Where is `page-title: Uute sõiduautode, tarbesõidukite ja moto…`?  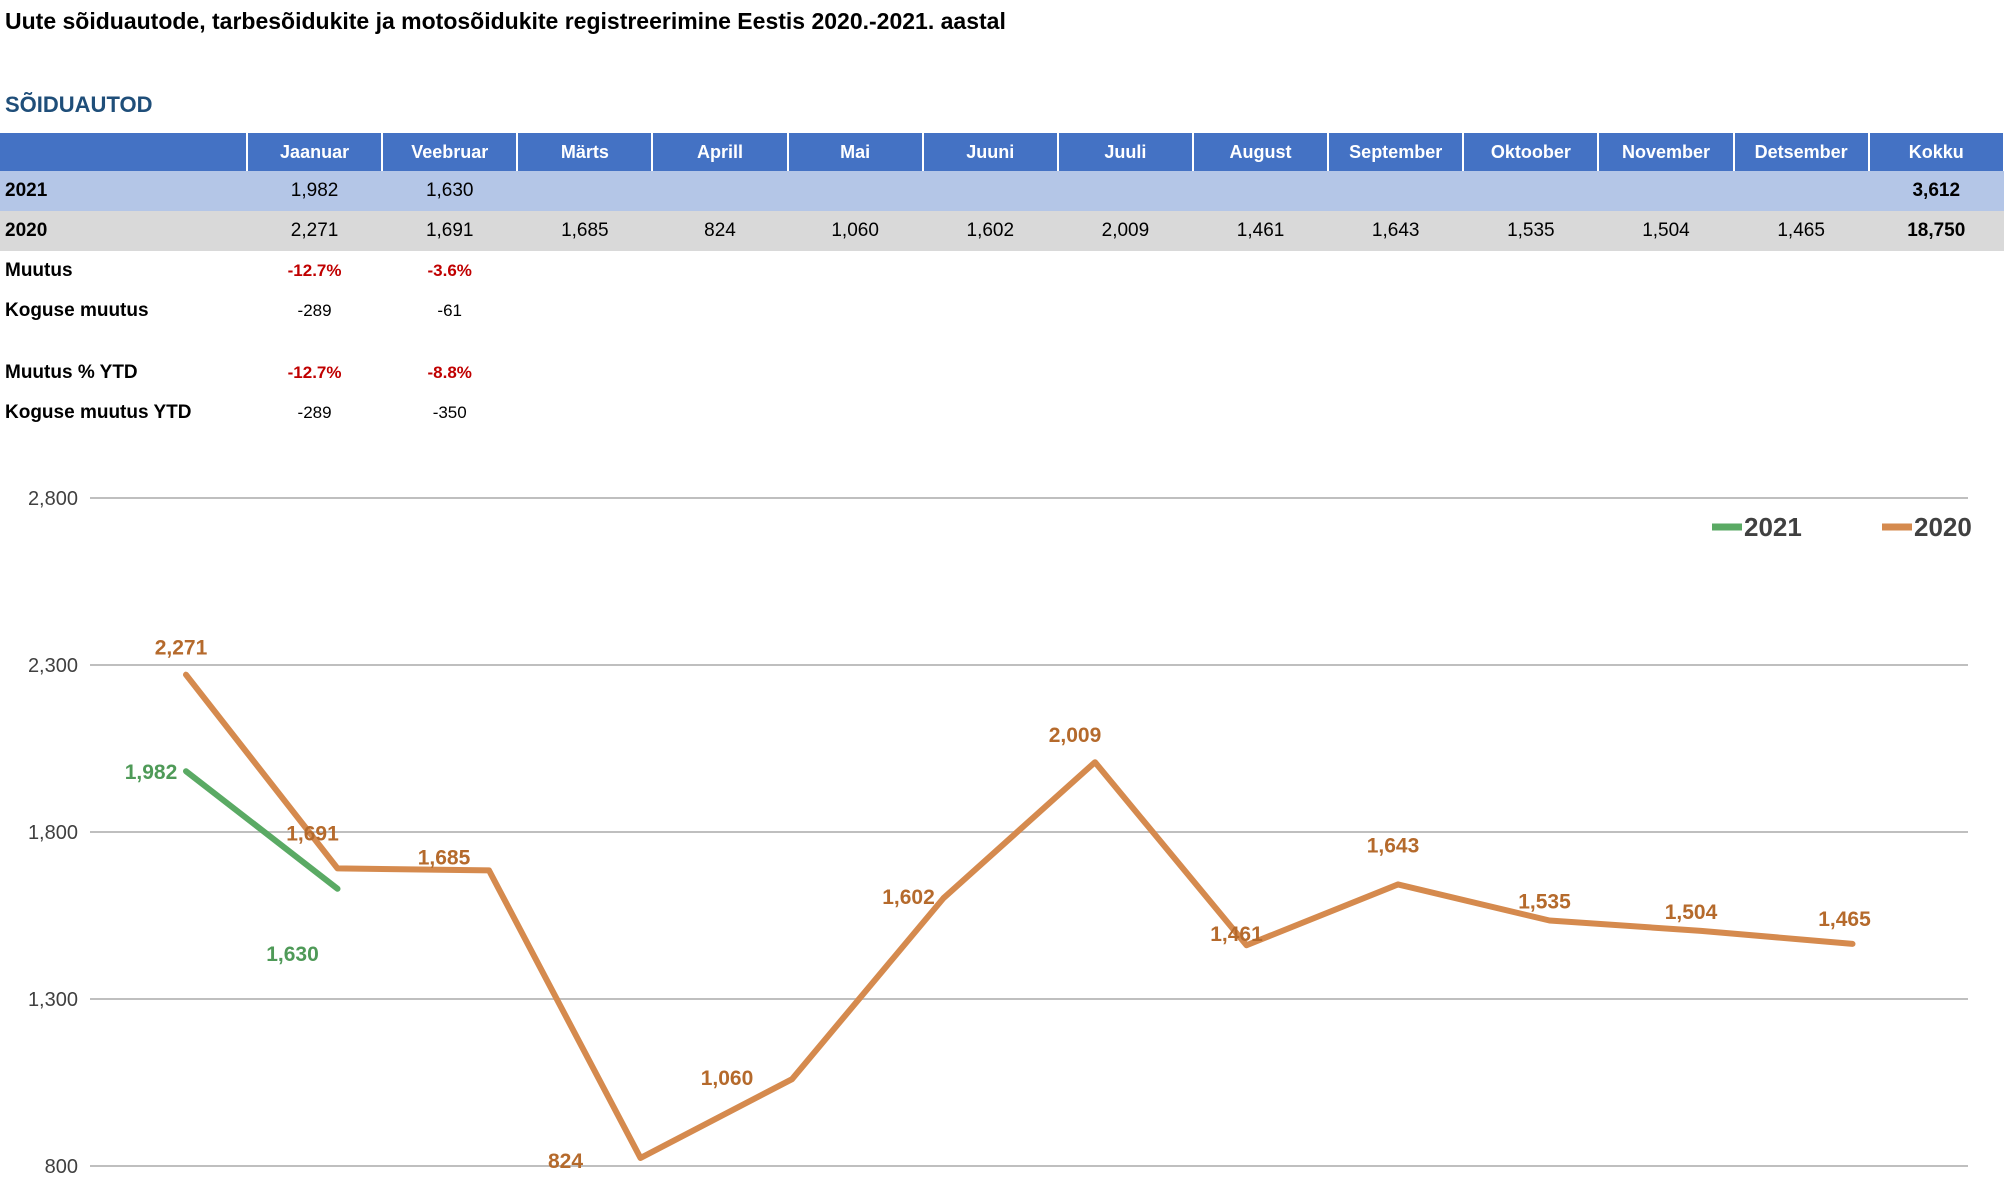 page-title: Uute sõiduautode, tarbesõidukite ja moto… is located at coordinates (505, 21).